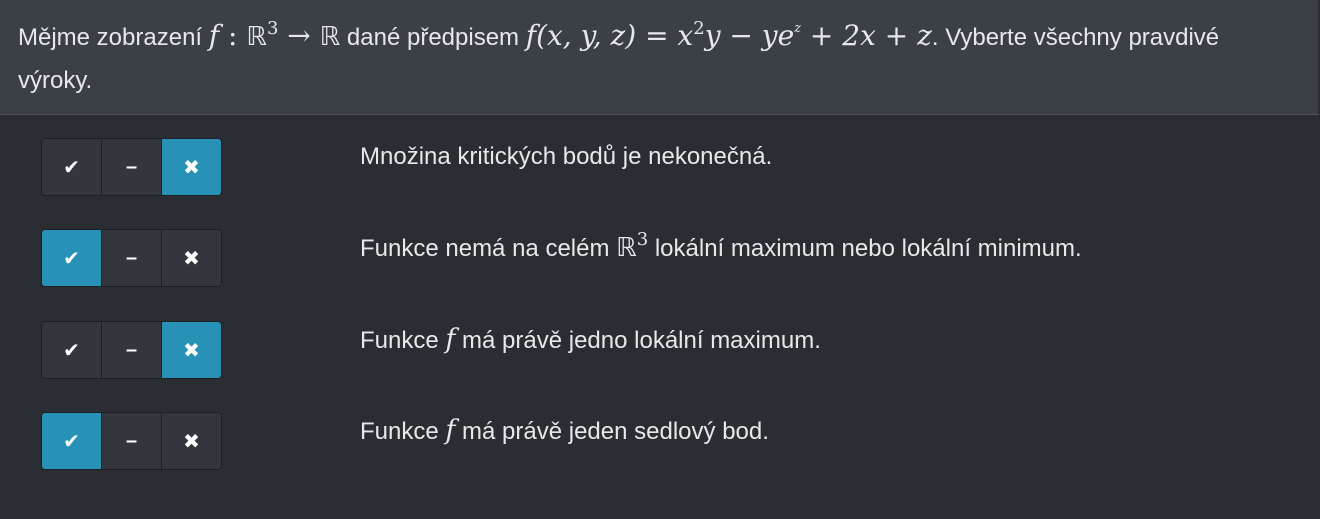 Image resolution: width=1320 pixels, height=519 pixels. I want to click on math-formula-part: + 2x + z, so click(866, 35).